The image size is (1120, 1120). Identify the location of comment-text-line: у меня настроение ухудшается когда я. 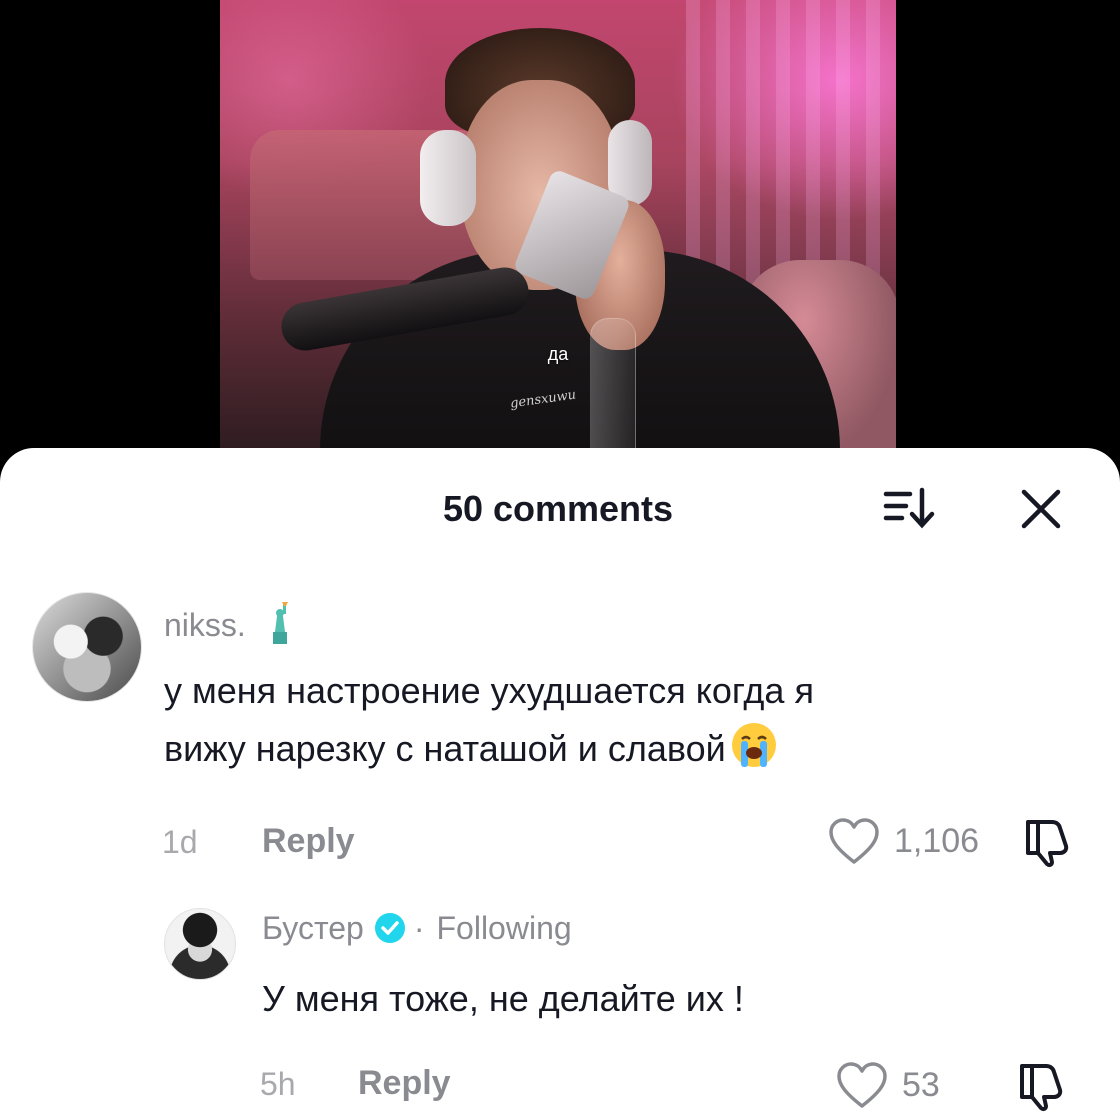
(489, 690).